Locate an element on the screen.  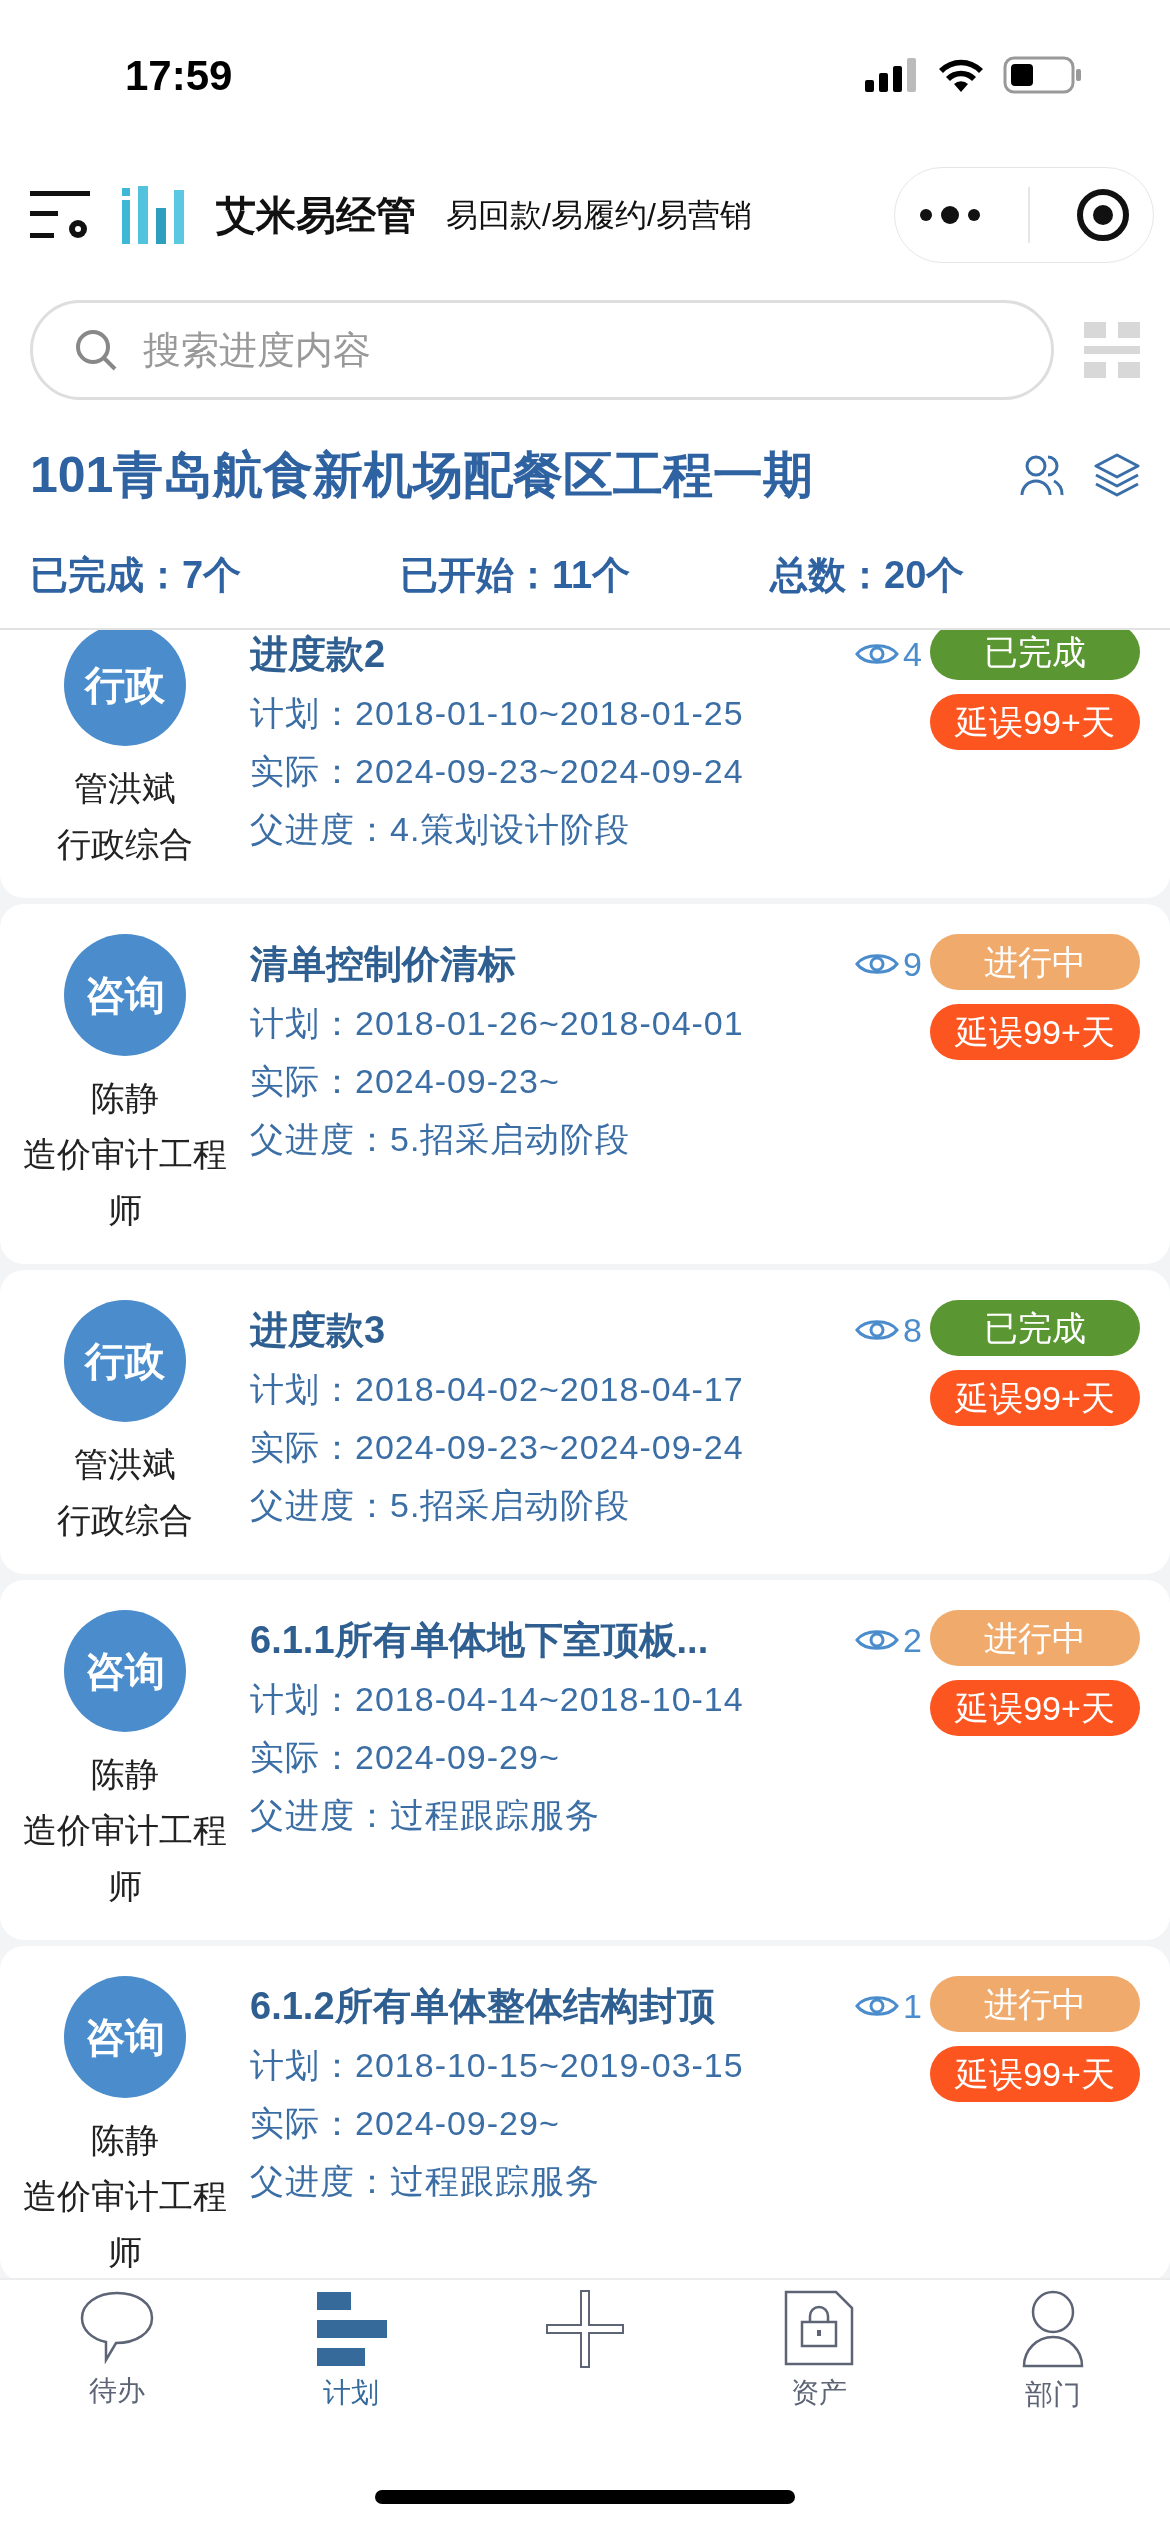
task-card: 咨询 陈静 造价审计工程师 6.1.2所有单体整体结构封顶 1 计划：2018-10-15~2019-03-15 实际：2024-09-29~ 父进度：过程跟踪服务 进行中 延误99+天 is located at coordinates (585, 2112).